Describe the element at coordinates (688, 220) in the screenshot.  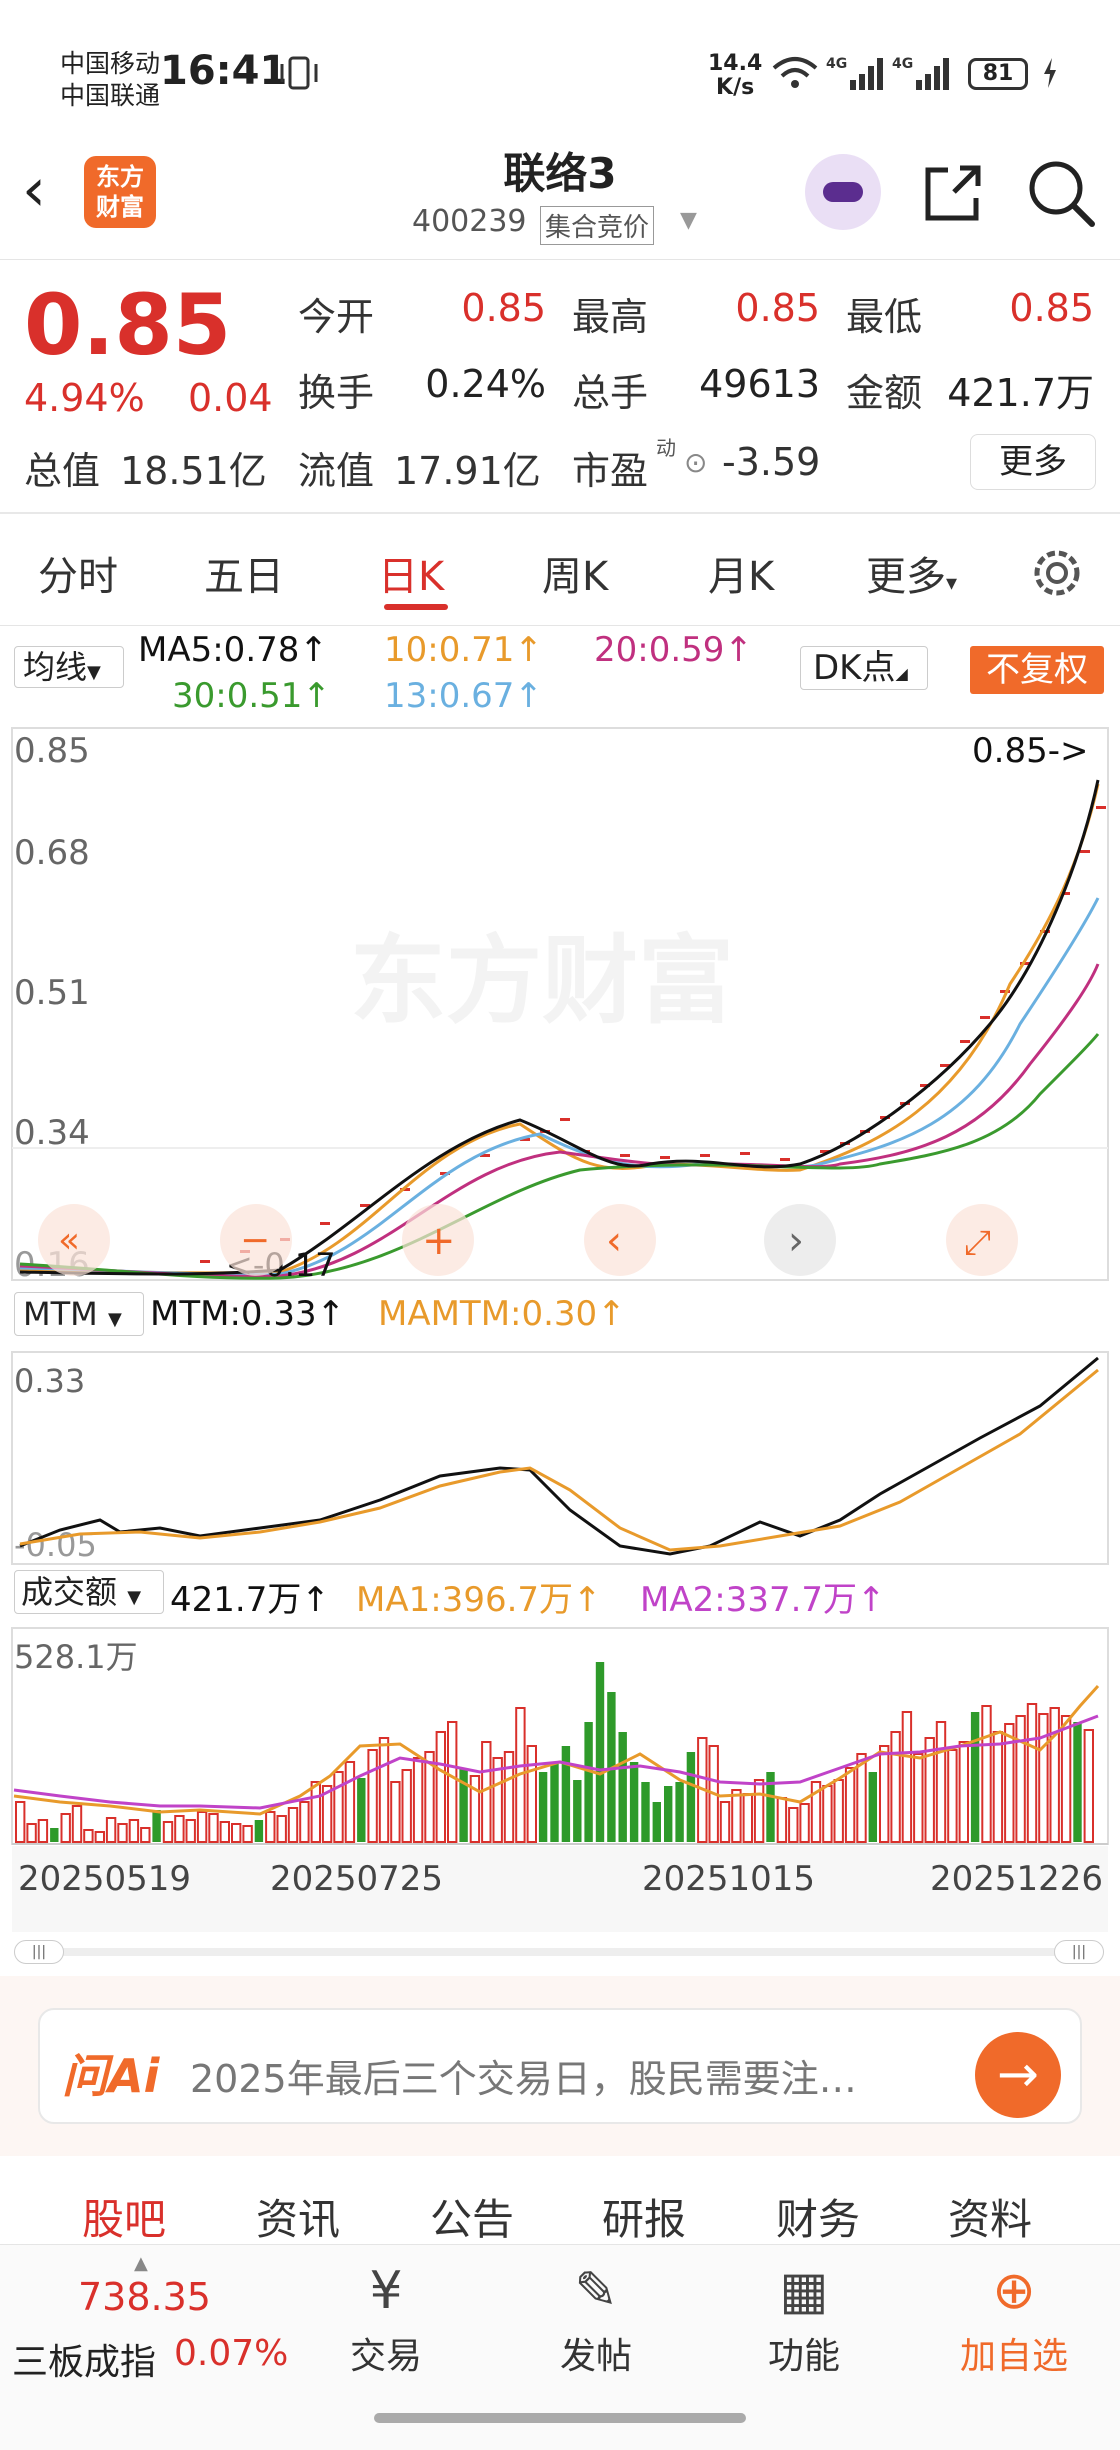
I see `caret-down-icon: ▼` at that location.